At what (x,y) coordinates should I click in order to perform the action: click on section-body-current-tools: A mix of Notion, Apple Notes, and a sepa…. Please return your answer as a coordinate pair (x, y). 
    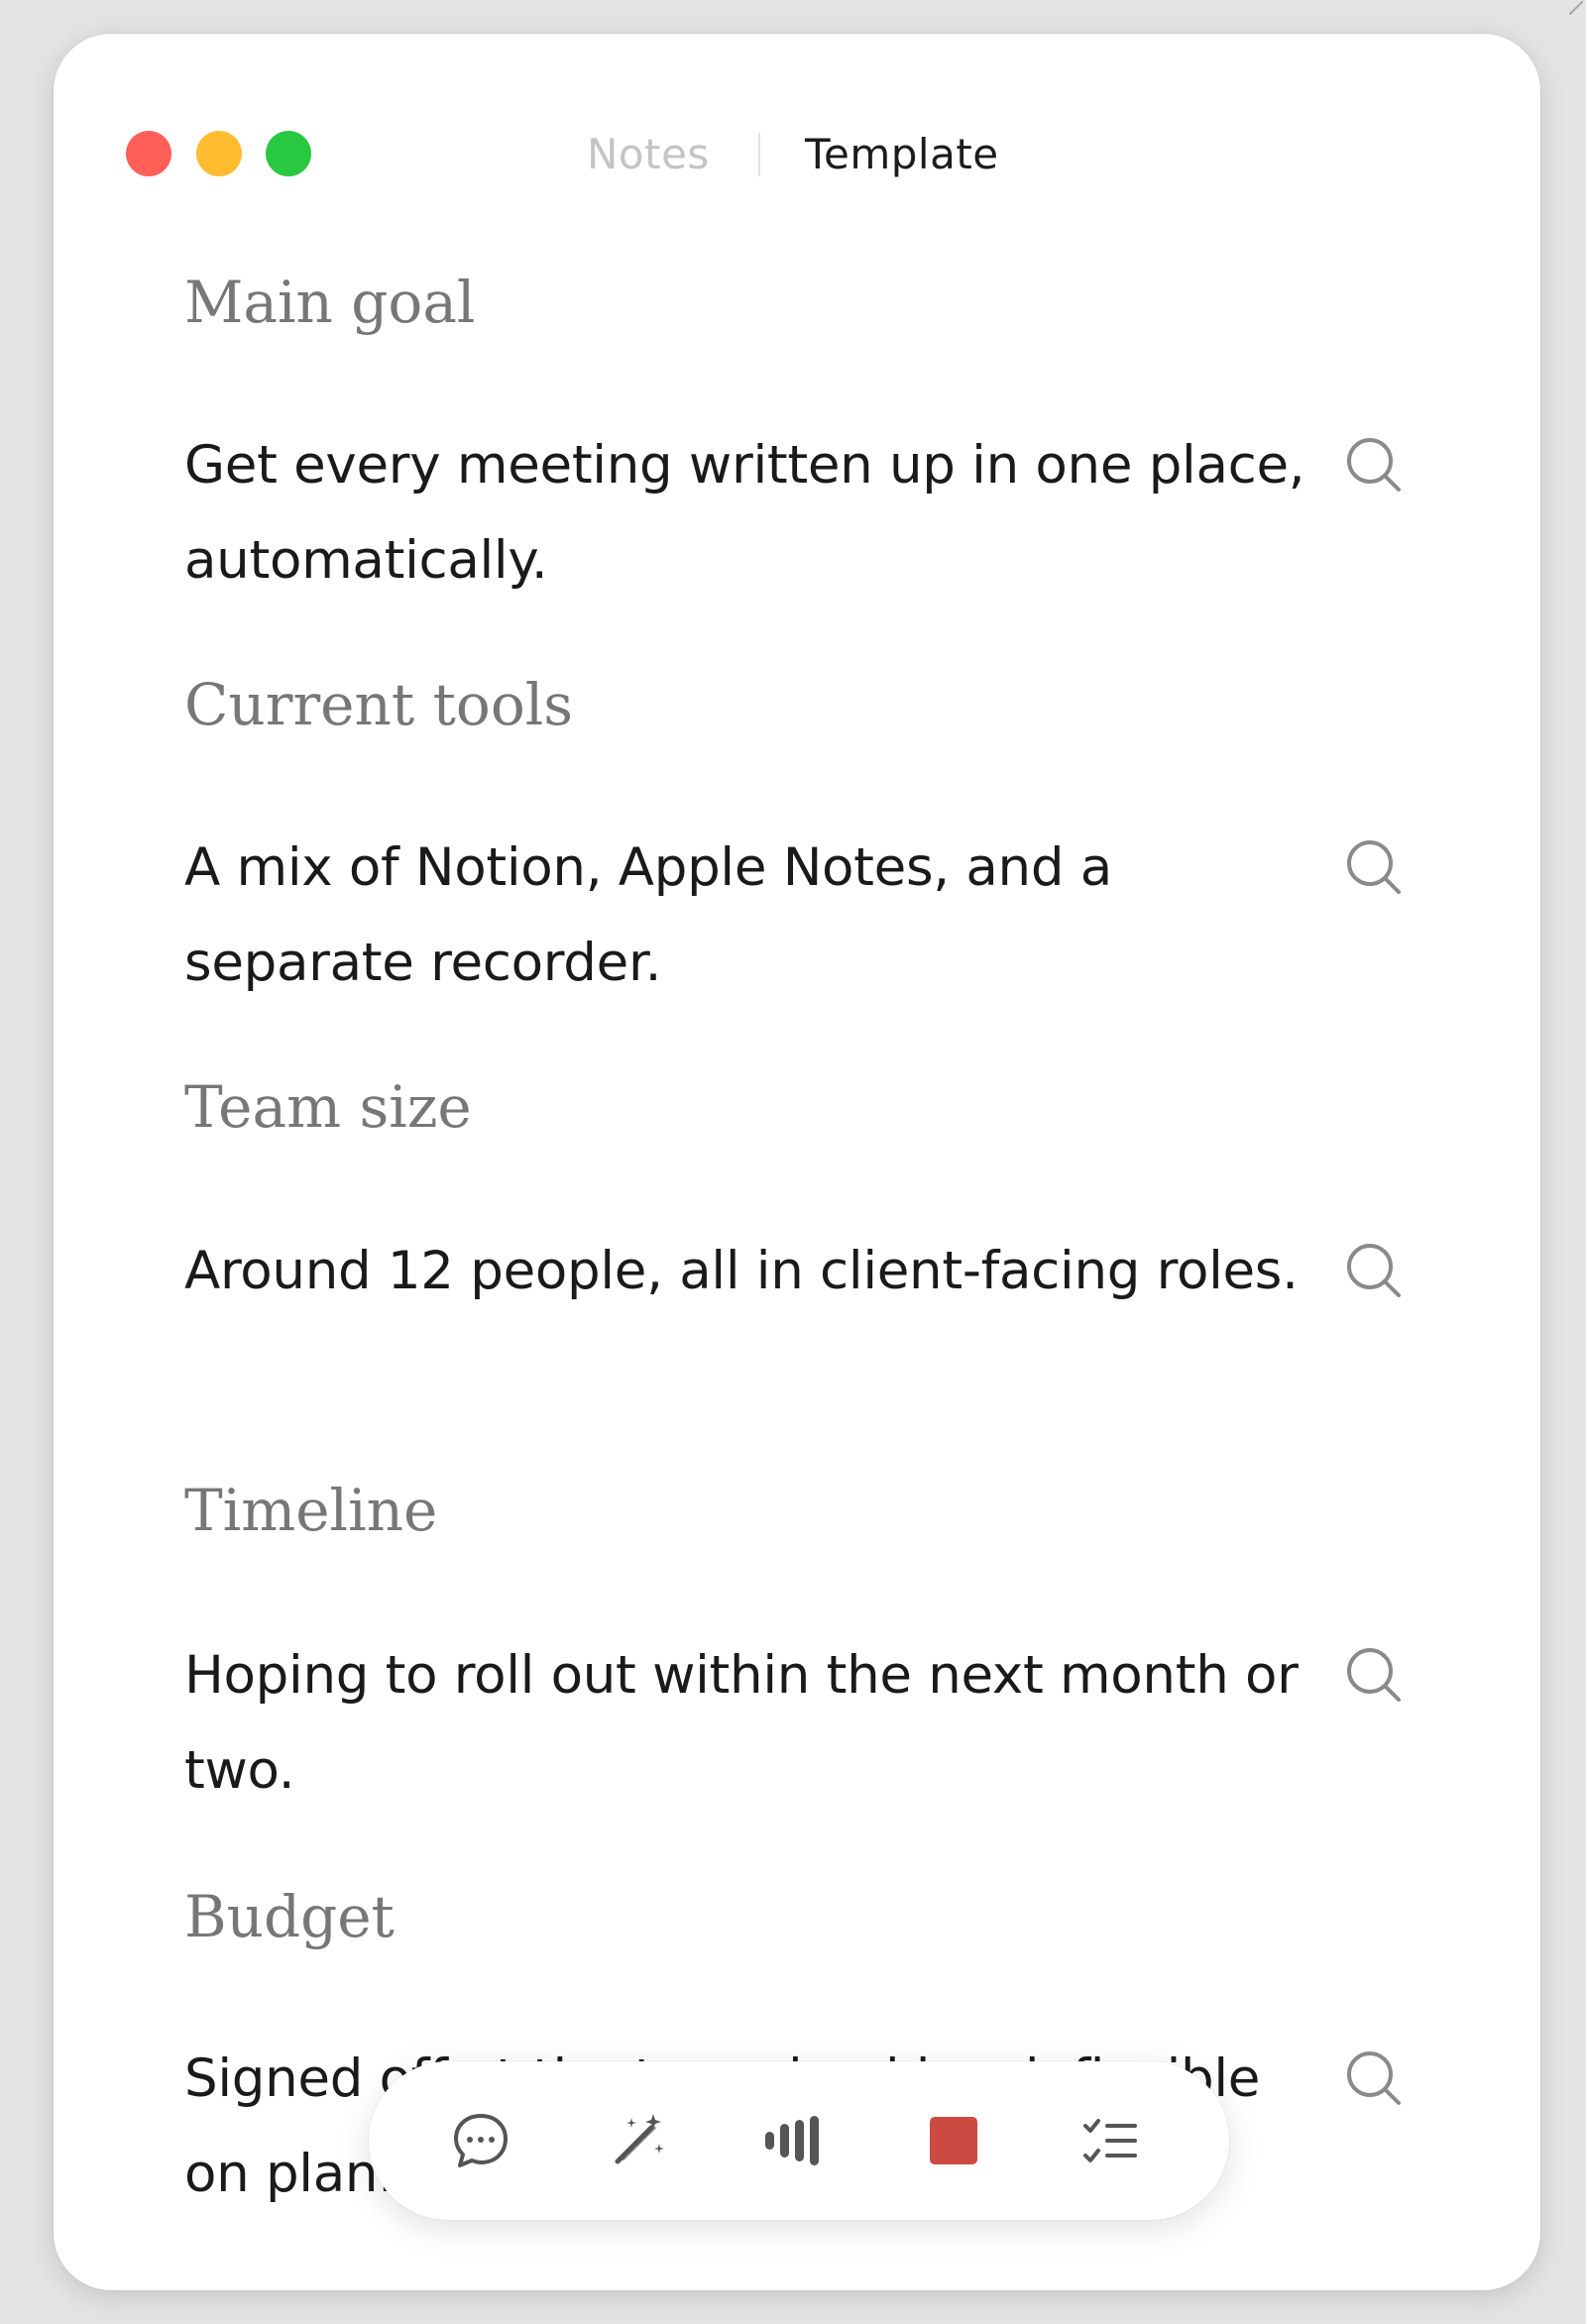
    Looking at the image, I should click on (754, 916).